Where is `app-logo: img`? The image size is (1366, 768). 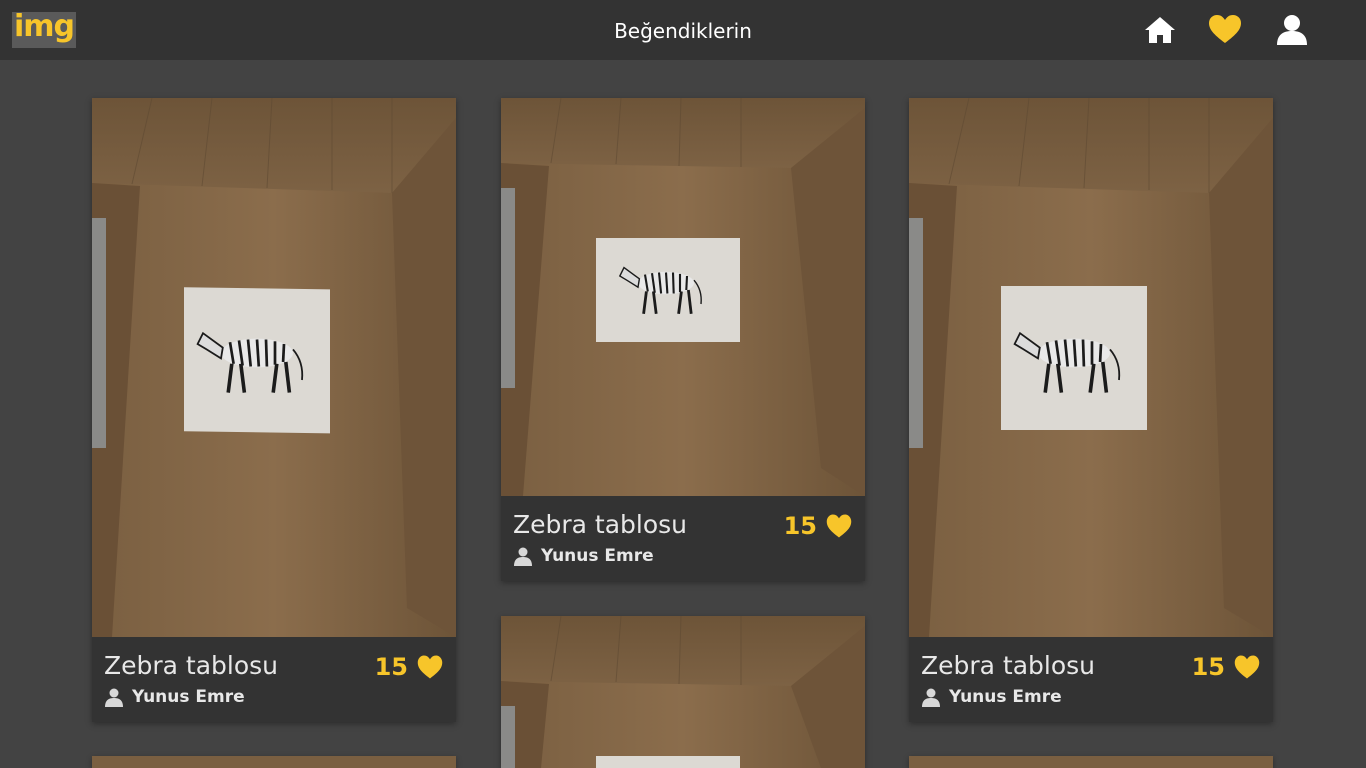
app-logo: img is located at coordinates (44, 30).